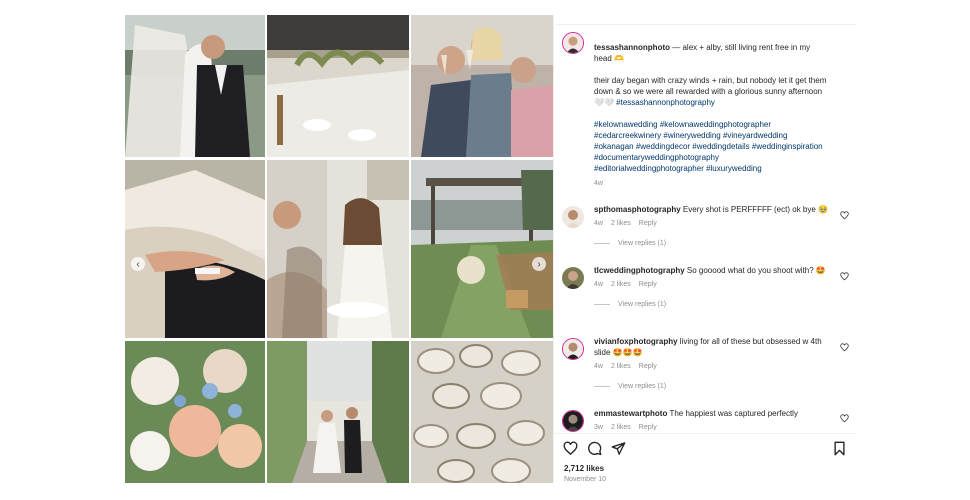  Describe the element at coordinates (732, 413) in the screenshot. I see `comment-text: The happiest was captured perfectly` at that location.